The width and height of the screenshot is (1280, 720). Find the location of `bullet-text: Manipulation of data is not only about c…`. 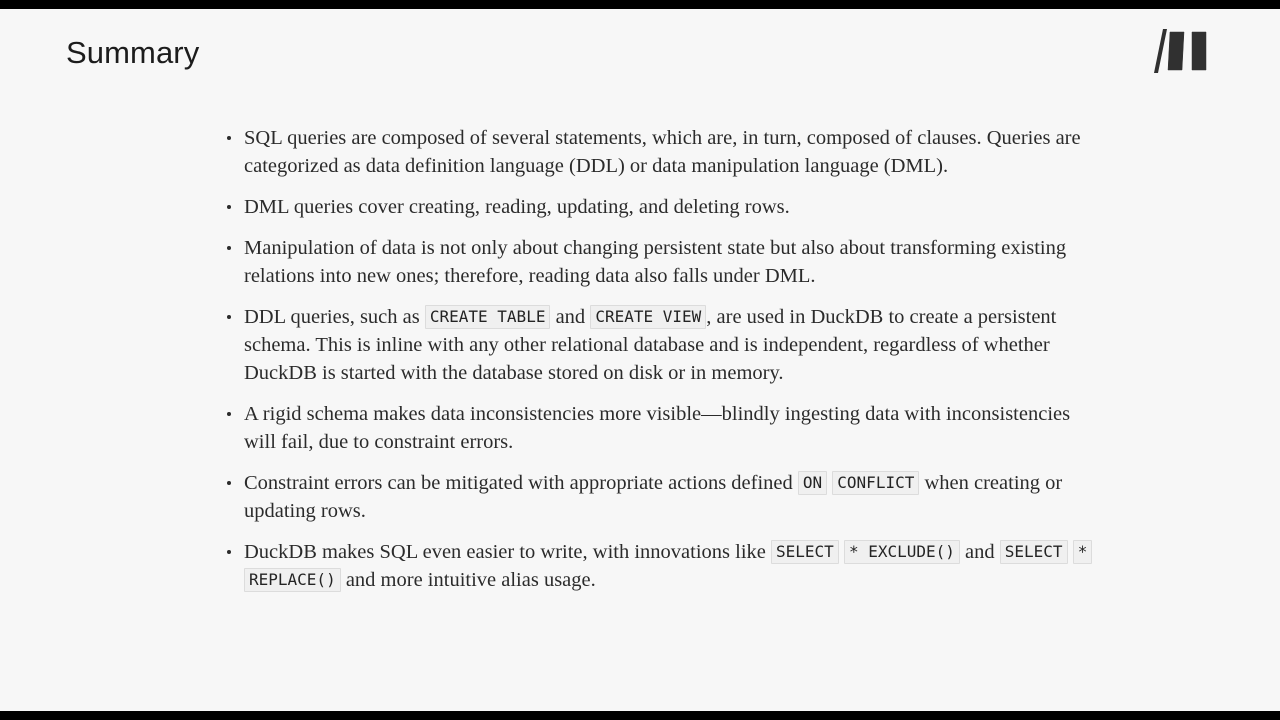

bullet-text: Manipulation of data is not only about c… is located at coordinates (655, 262).